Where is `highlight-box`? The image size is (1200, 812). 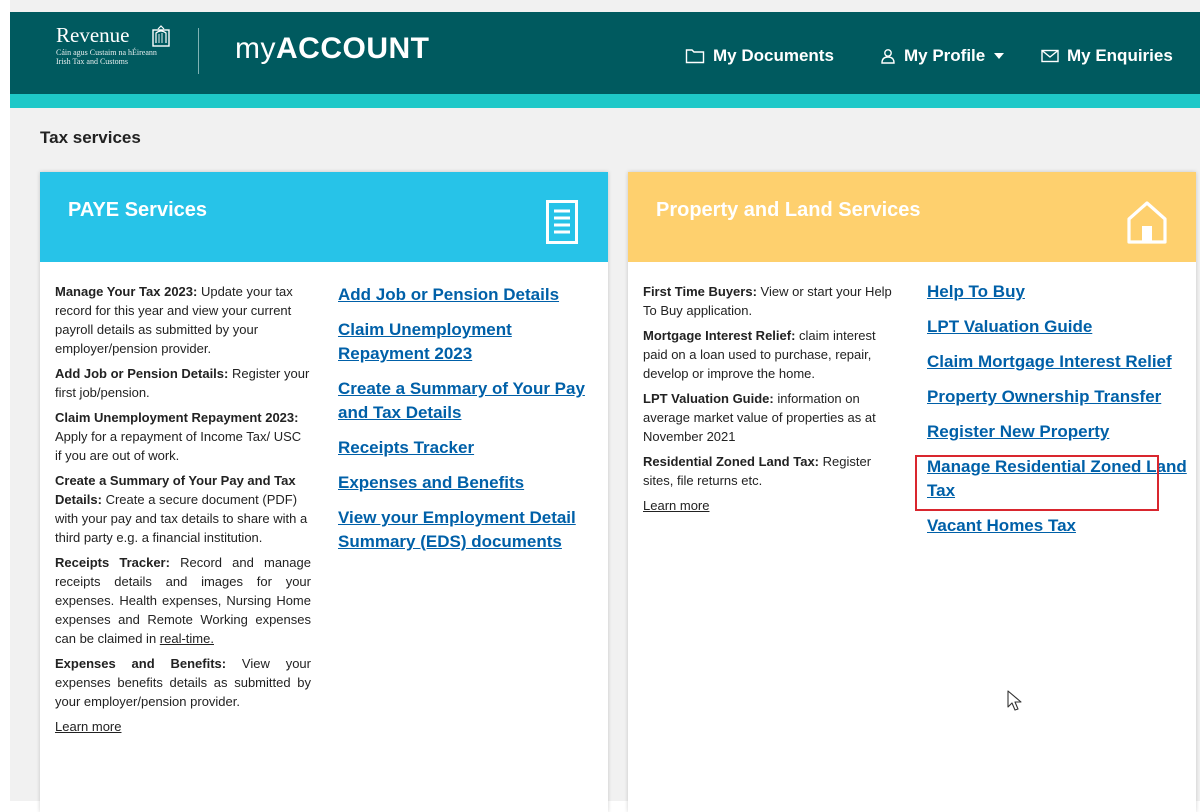
highlight-box is located at coordinates (1037, 483).